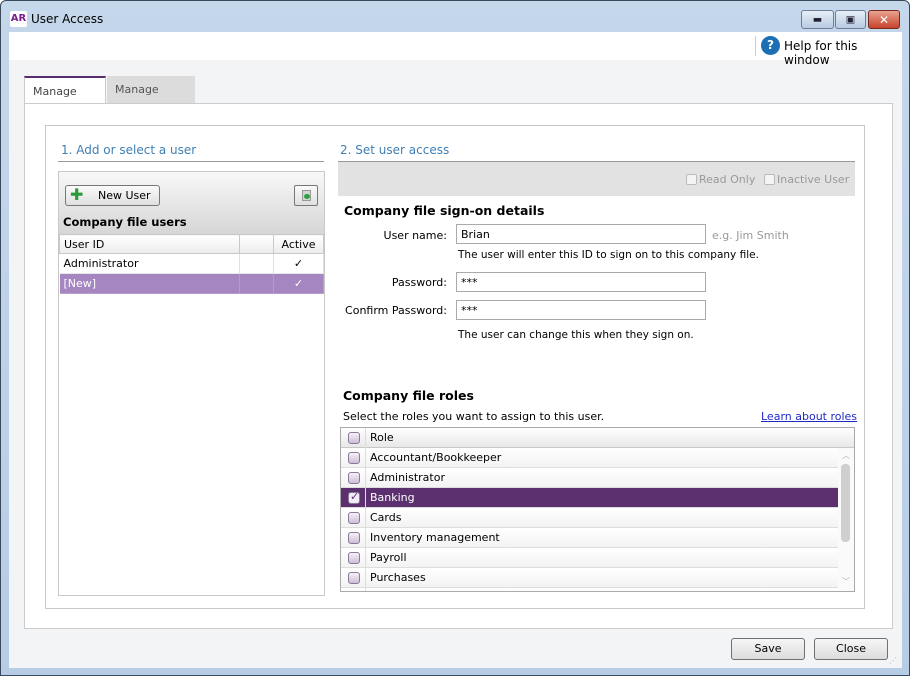  What do you see at coordinates (893, 660) in the screenshot?
I see `resize-grip-icon: ⋰` at bounding box center [893, 660].